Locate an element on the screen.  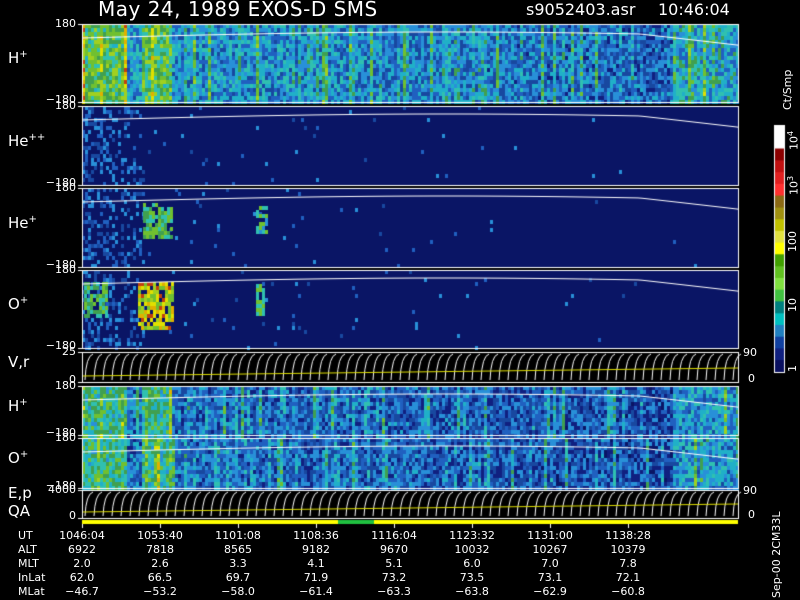
colorbar-label: 10 is located at coordinates (792, 305).